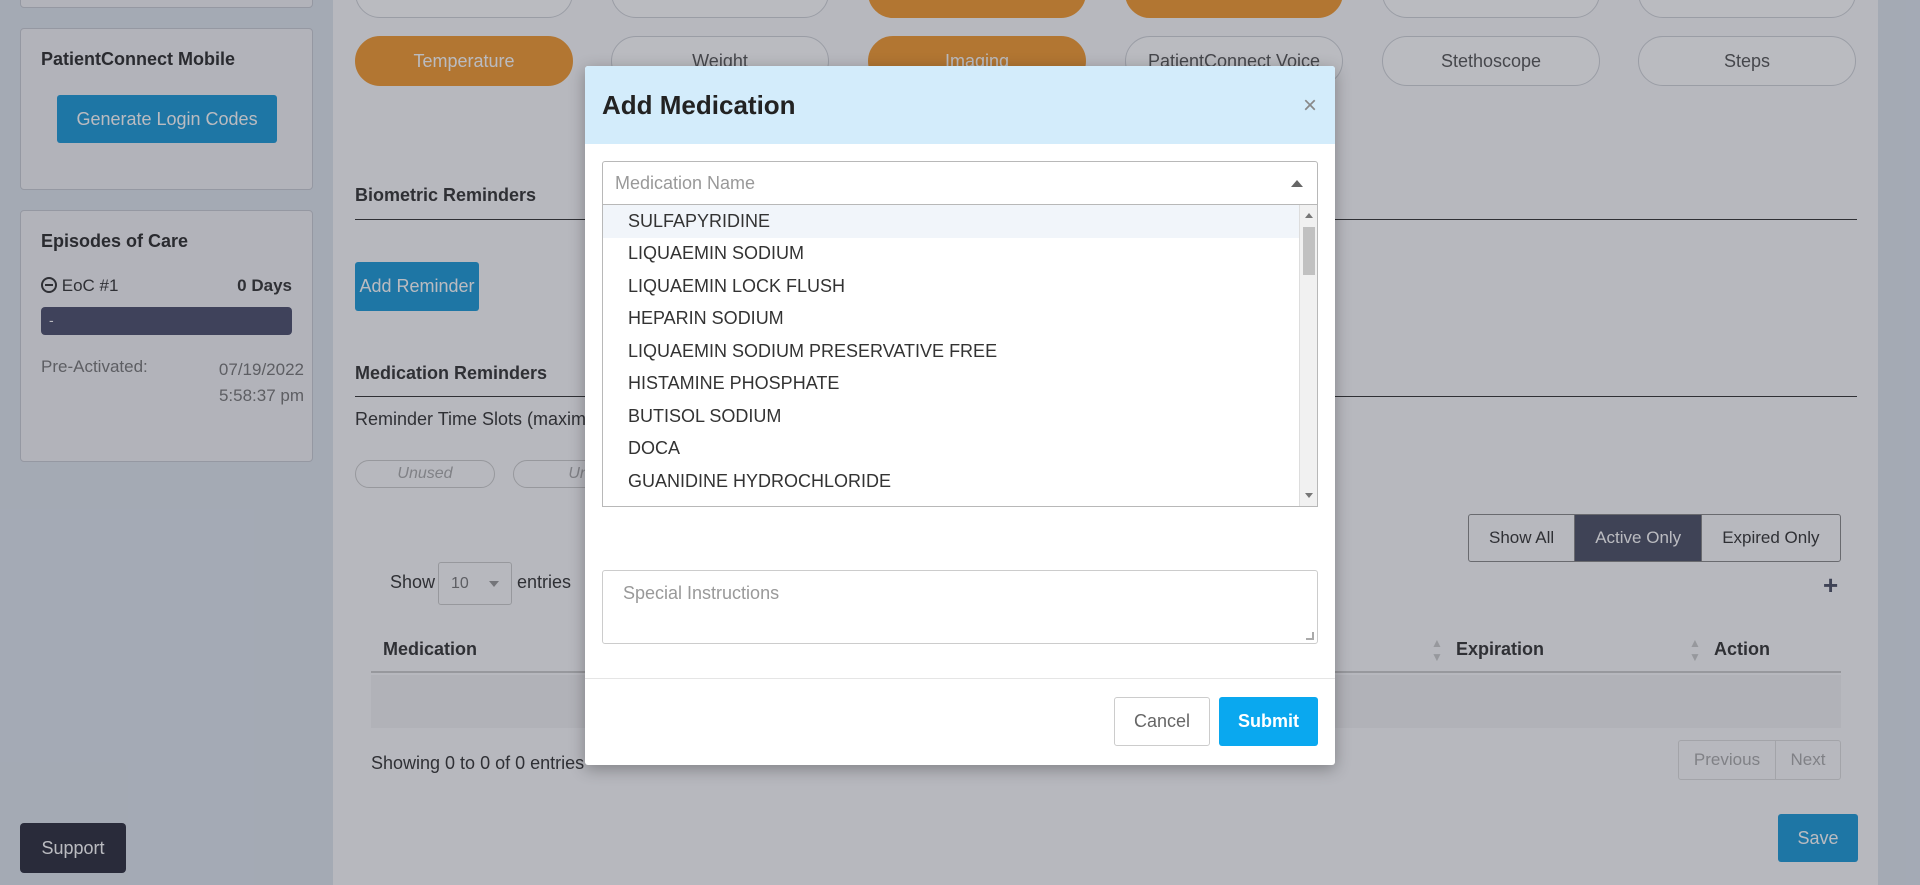 The image size is (1920, 885). I want to click on modal-title: Add Medication, so click(699, 104).